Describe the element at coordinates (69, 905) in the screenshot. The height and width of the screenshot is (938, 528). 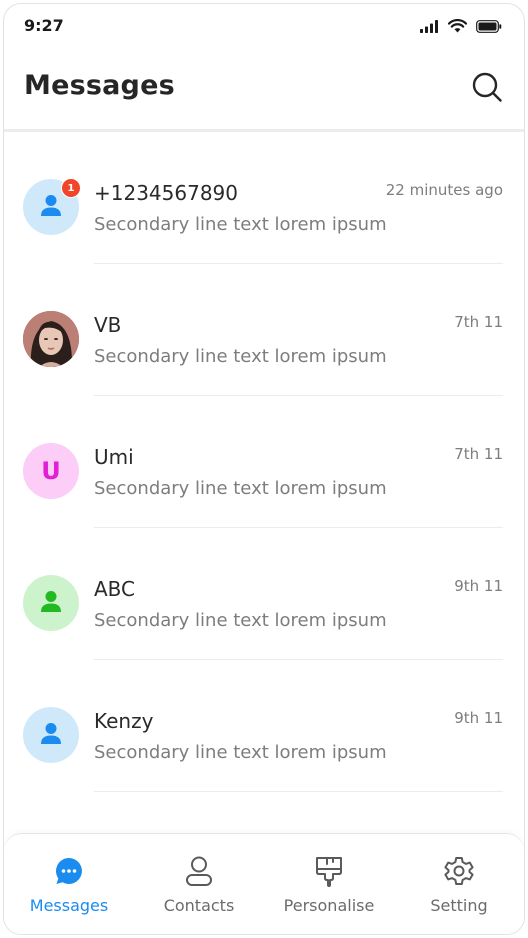
I see `nav-label: Messages` at that location.